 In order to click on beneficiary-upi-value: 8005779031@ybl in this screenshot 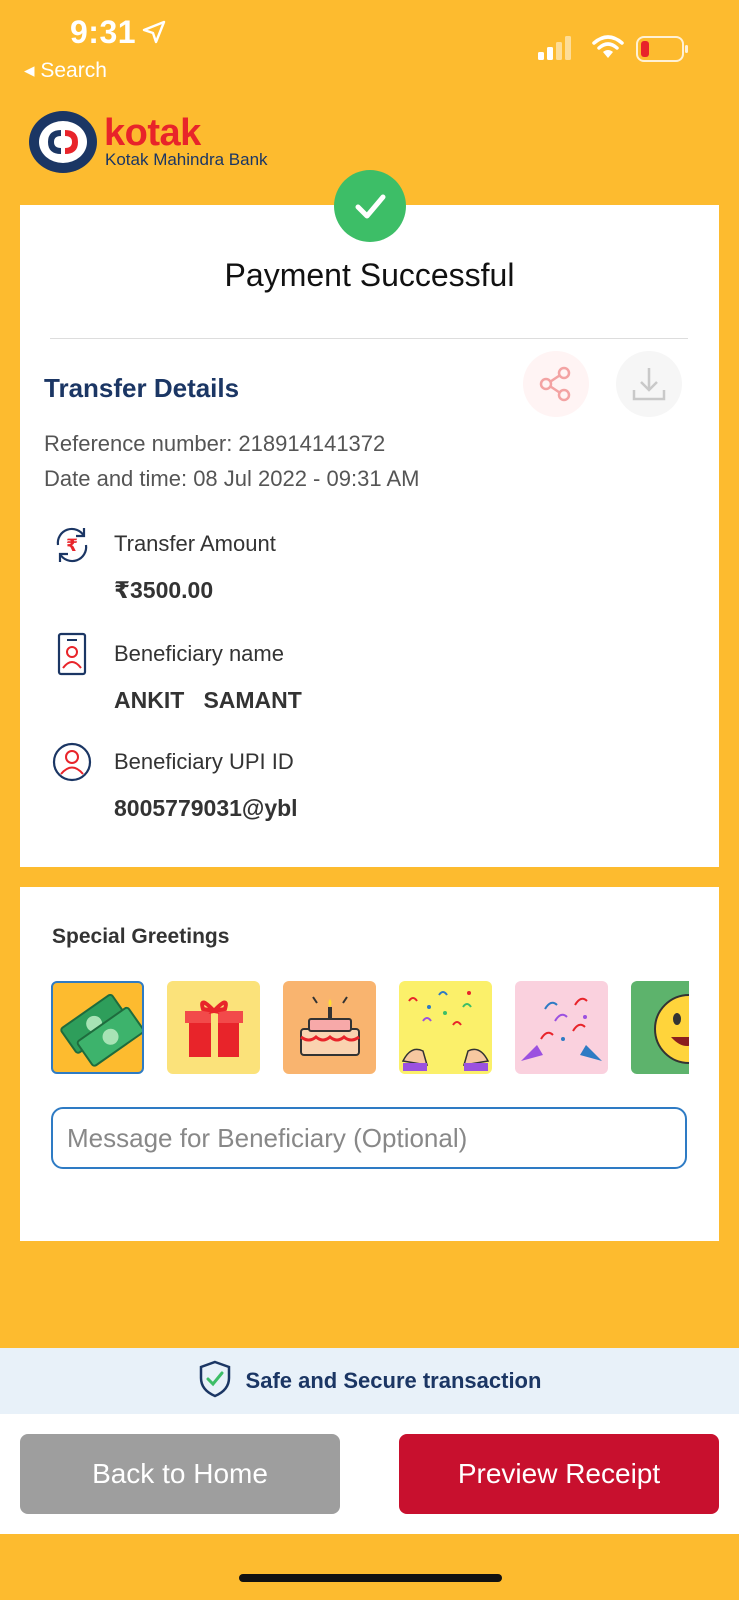, I will do `click(206, 808)`.